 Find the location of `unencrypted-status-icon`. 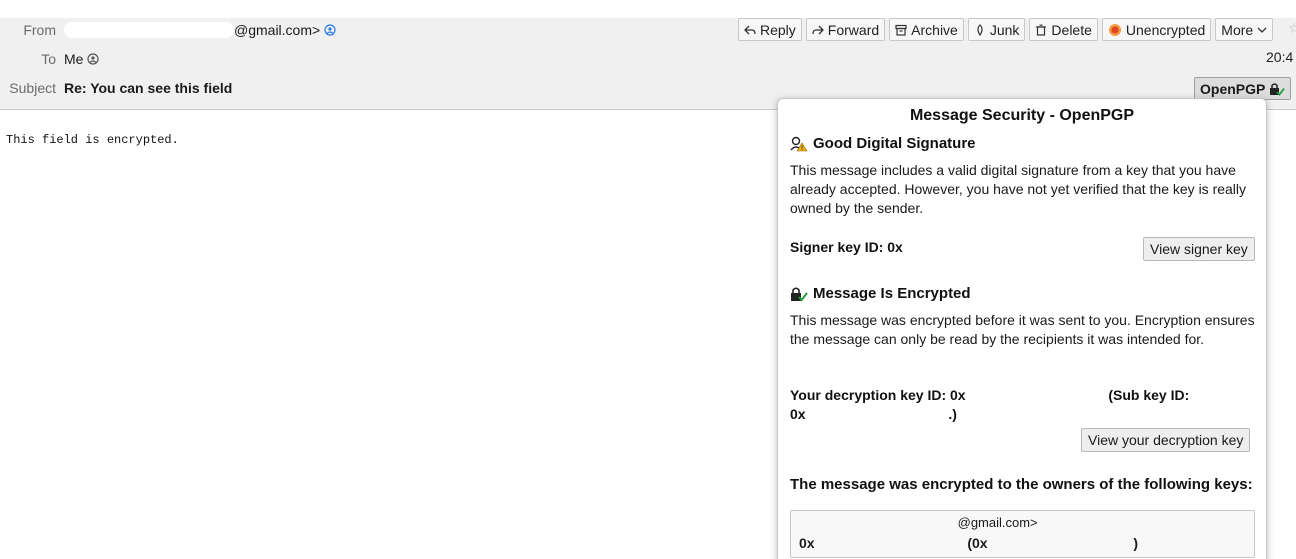

unencrypted-status-icon is located at coordinates (1114, 29).